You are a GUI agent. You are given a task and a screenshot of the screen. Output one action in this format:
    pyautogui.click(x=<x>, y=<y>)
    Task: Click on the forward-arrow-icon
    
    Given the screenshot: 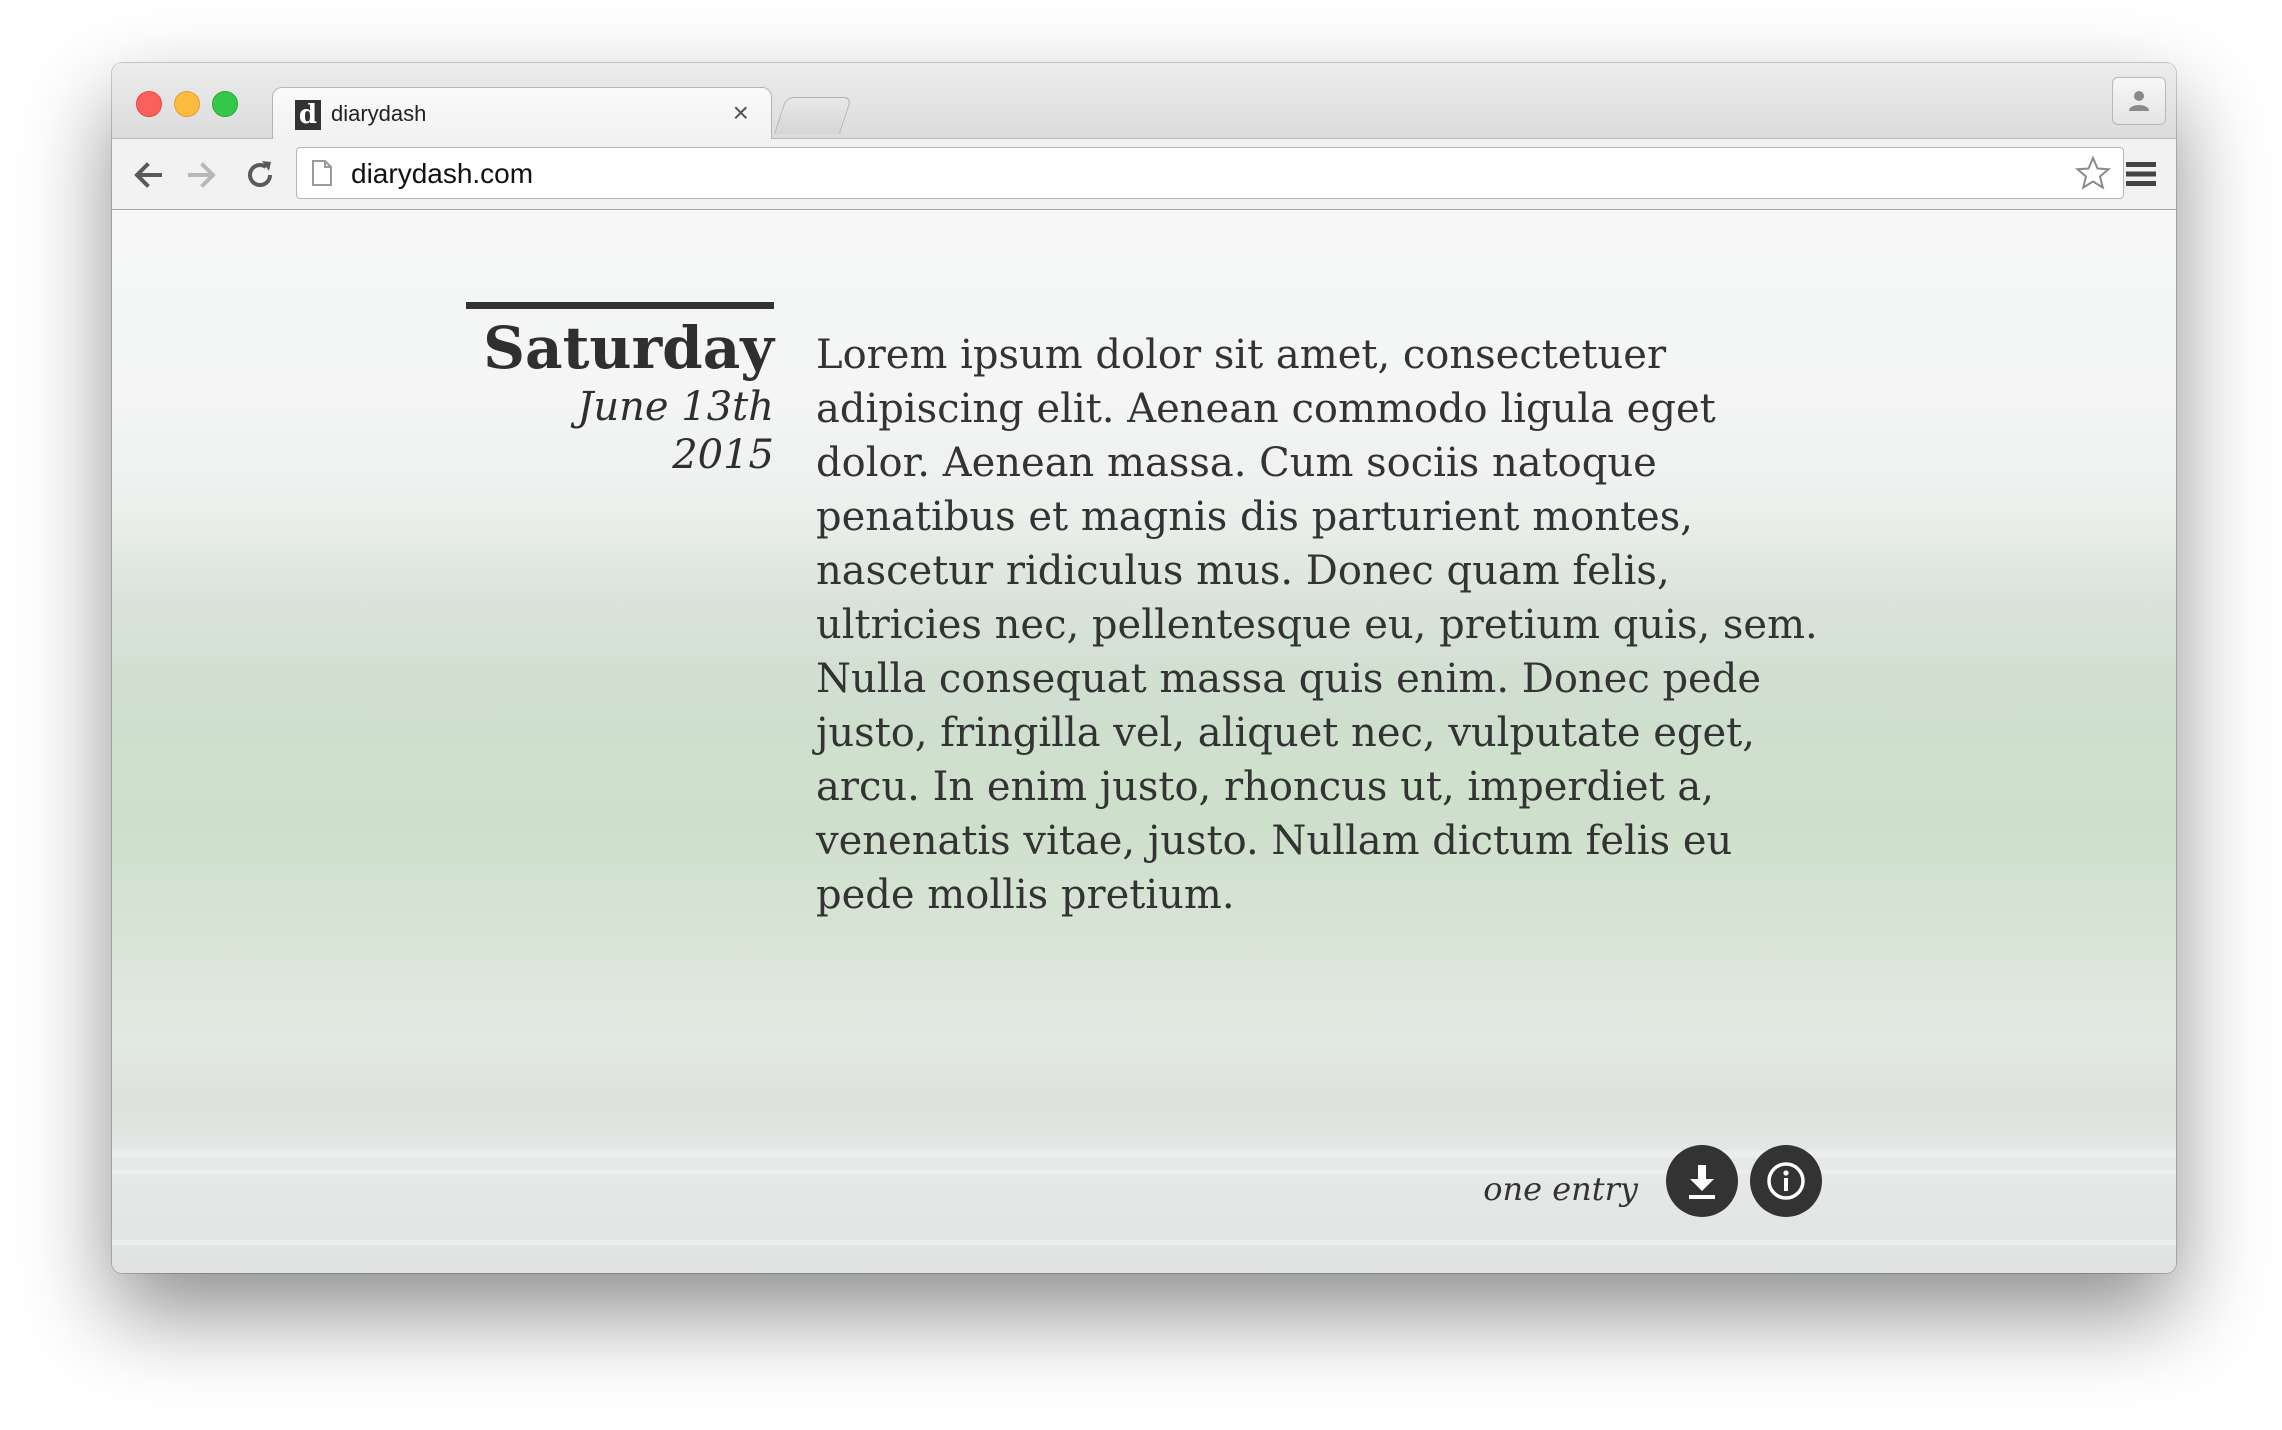 What is the action you would take?
    pyautogui.click(x=202, y=175)
    